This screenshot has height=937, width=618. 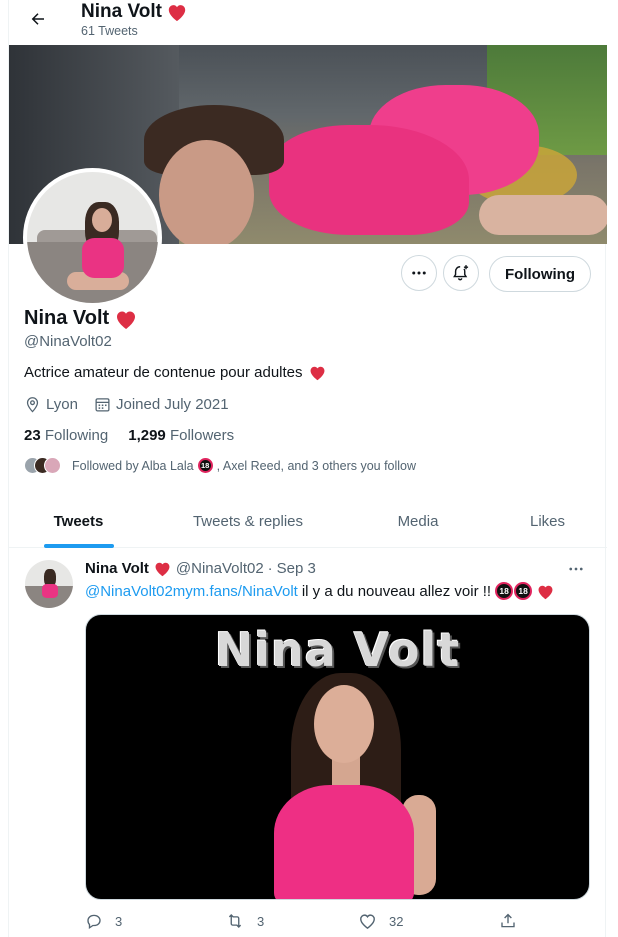 I want to click on tweet-actions: 3 3 32, so click(x=305, y=922).